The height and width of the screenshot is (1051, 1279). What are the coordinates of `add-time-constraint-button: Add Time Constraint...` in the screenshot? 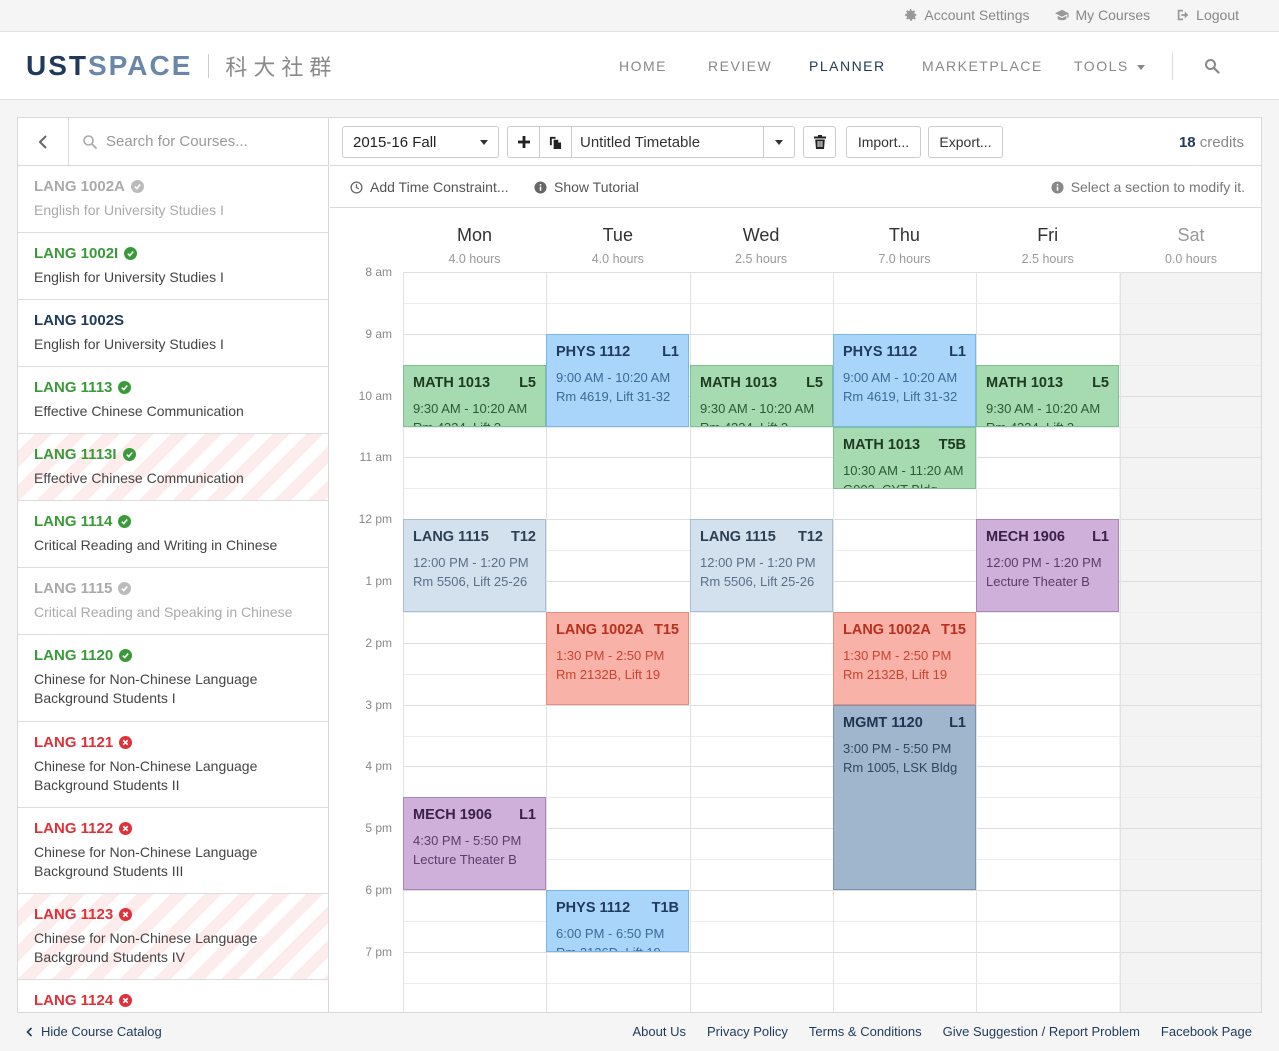 It's located at (429, 187).